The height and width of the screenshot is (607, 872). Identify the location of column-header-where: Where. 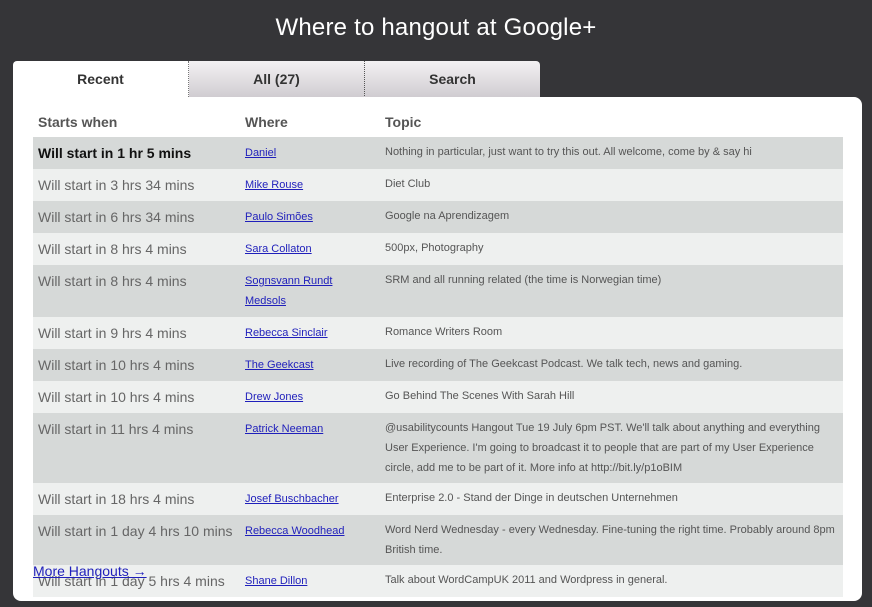
(266, 122).